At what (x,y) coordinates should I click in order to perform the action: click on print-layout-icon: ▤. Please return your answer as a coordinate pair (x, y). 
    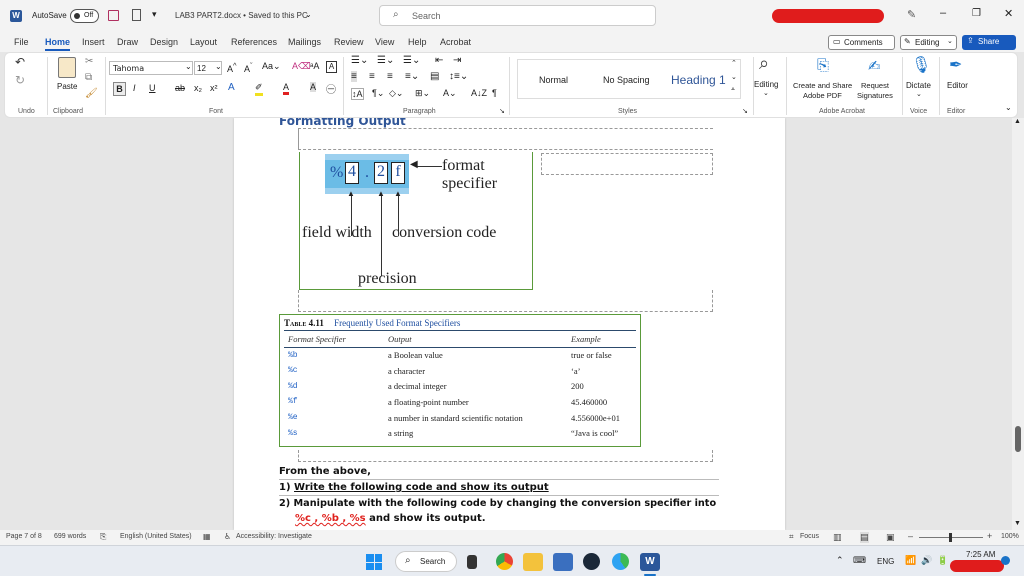
    Looking at the image, I should click on (864, 537).